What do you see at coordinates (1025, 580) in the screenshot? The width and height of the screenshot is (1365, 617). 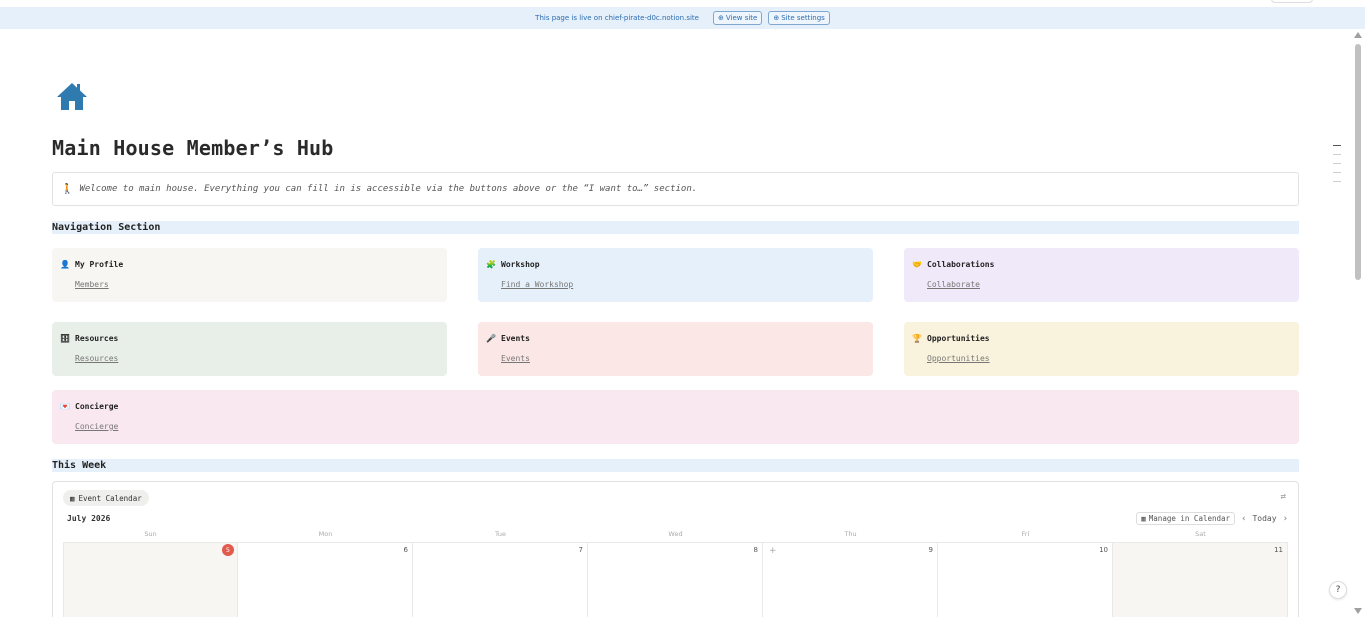 I see `day-cell: 10` at bounding box center [1025, 580].